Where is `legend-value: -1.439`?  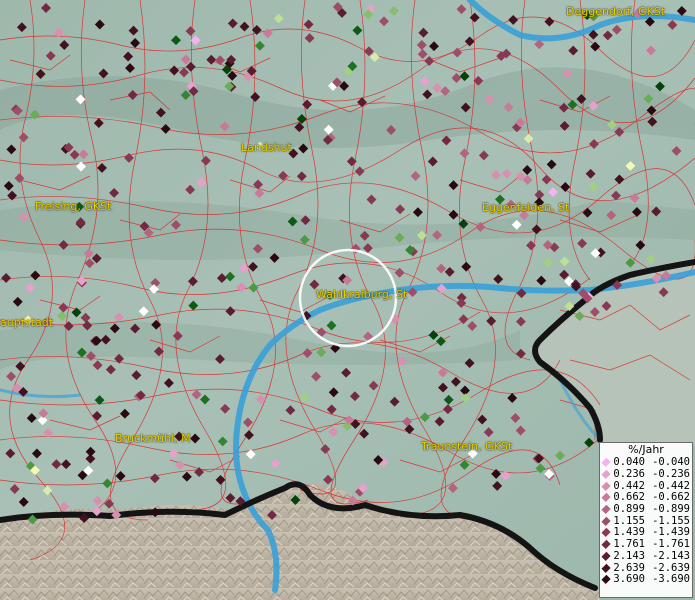
legend-value: -1.439 is located at coordinates (671, 532).